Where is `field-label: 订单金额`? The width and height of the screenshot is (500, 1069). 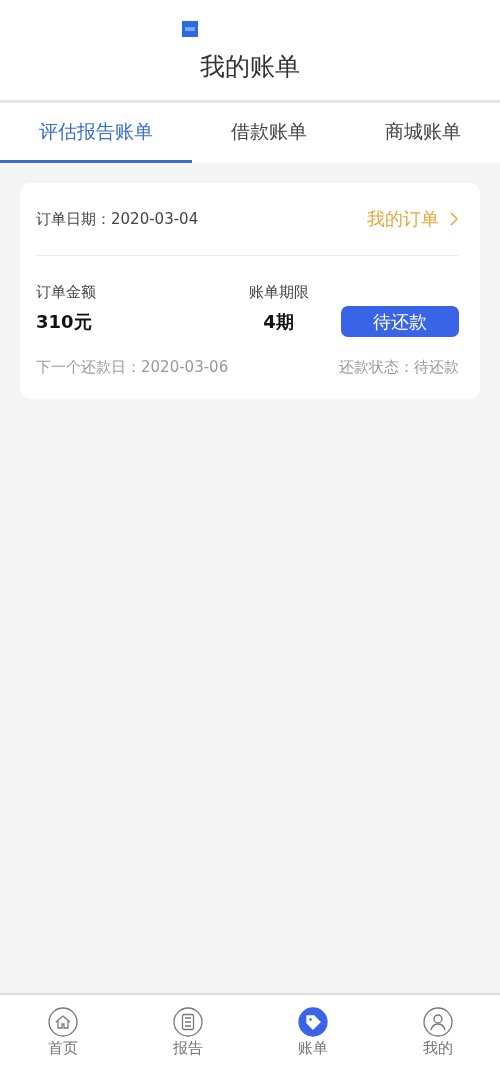 field-label: 订单金额 is located at coordinates (66, 292).